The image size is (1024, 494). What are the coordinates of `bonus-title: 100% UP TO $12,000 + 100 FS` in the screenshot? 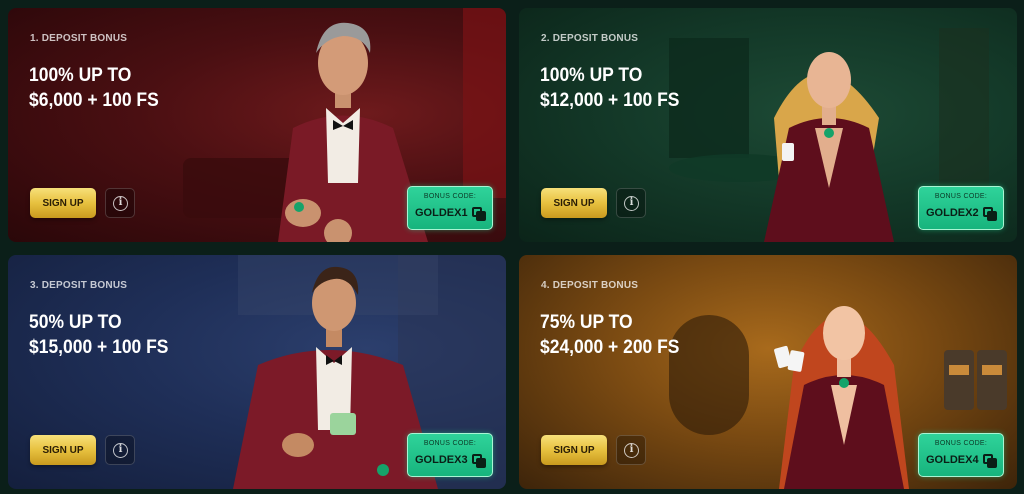 It's located at (609, 88).